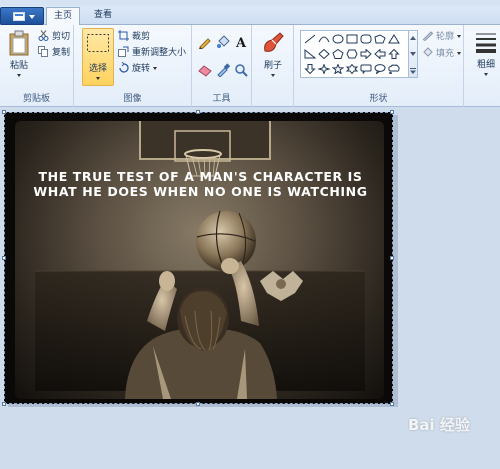 This screenshot has width=500, height=469. What do you see at coordinates (394, 53) in the screenshot?
I see `up-arrow-shape-icon` at bounding box center [394, 53].